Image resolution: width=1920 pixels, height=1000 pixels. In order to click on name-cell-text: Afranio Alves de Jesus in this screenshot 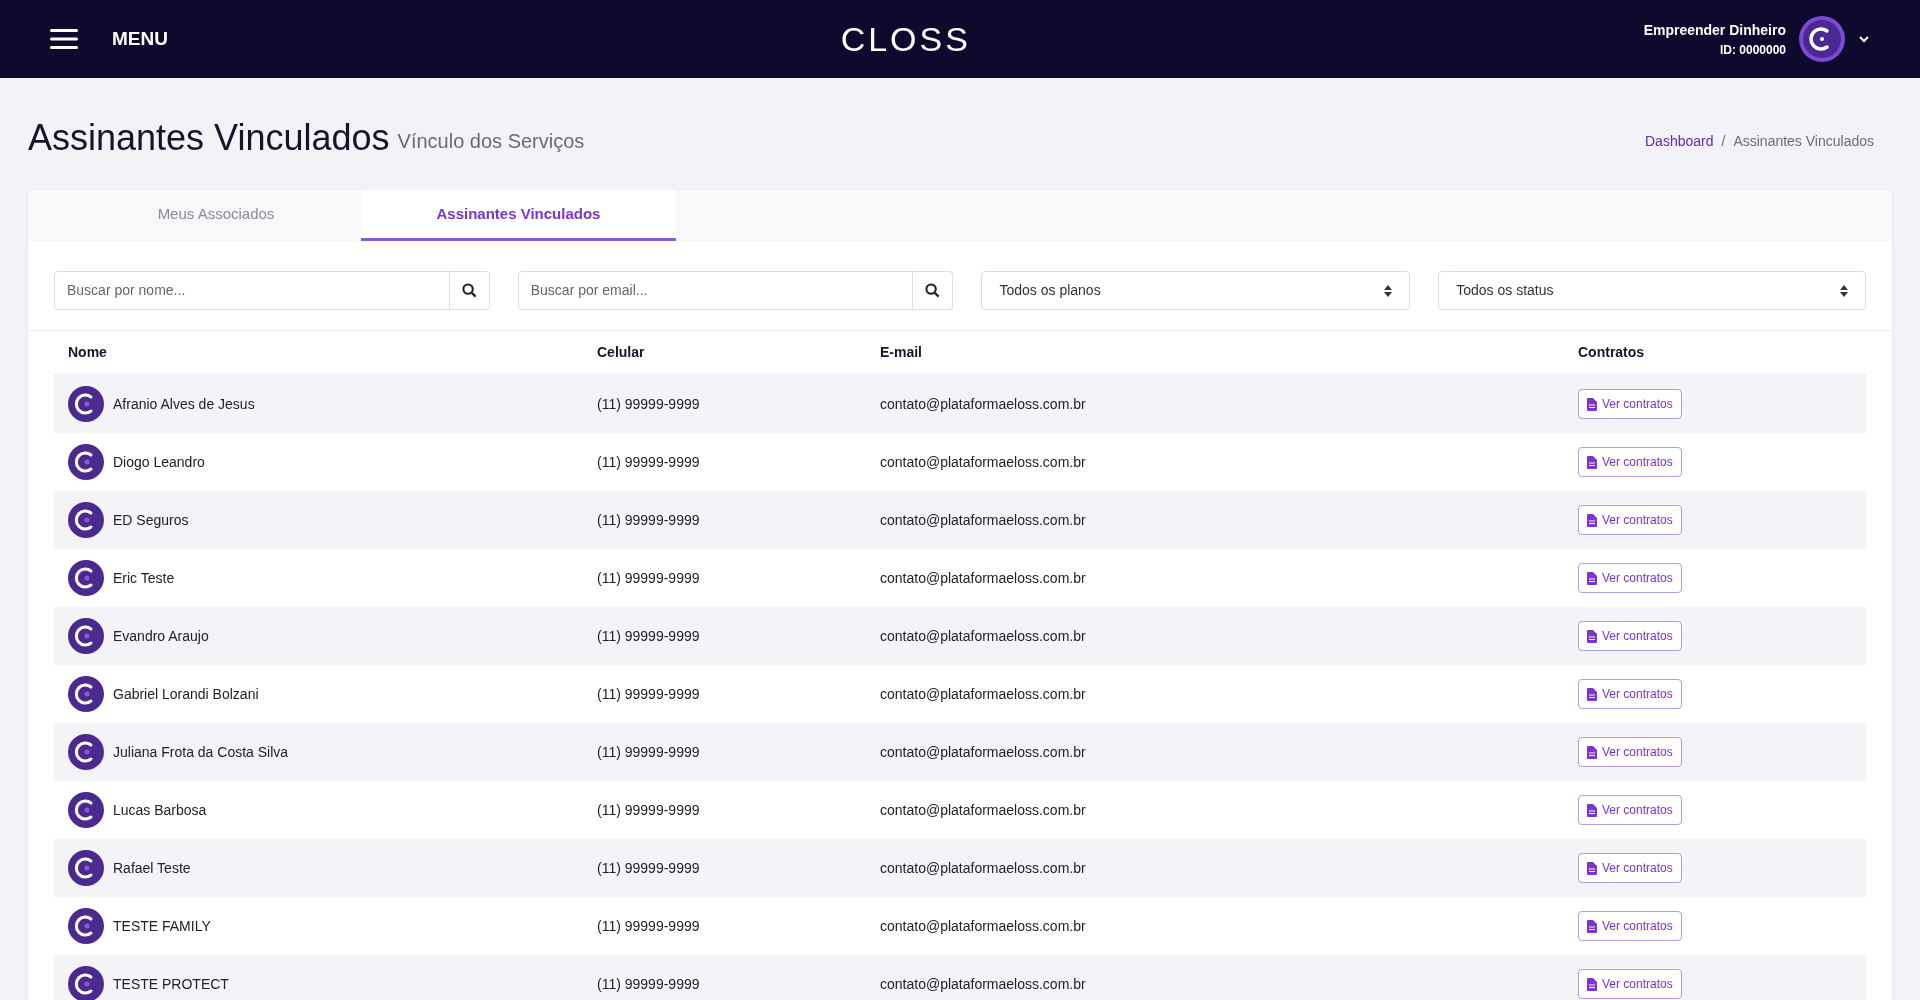, I will do `click(184, 404)`.